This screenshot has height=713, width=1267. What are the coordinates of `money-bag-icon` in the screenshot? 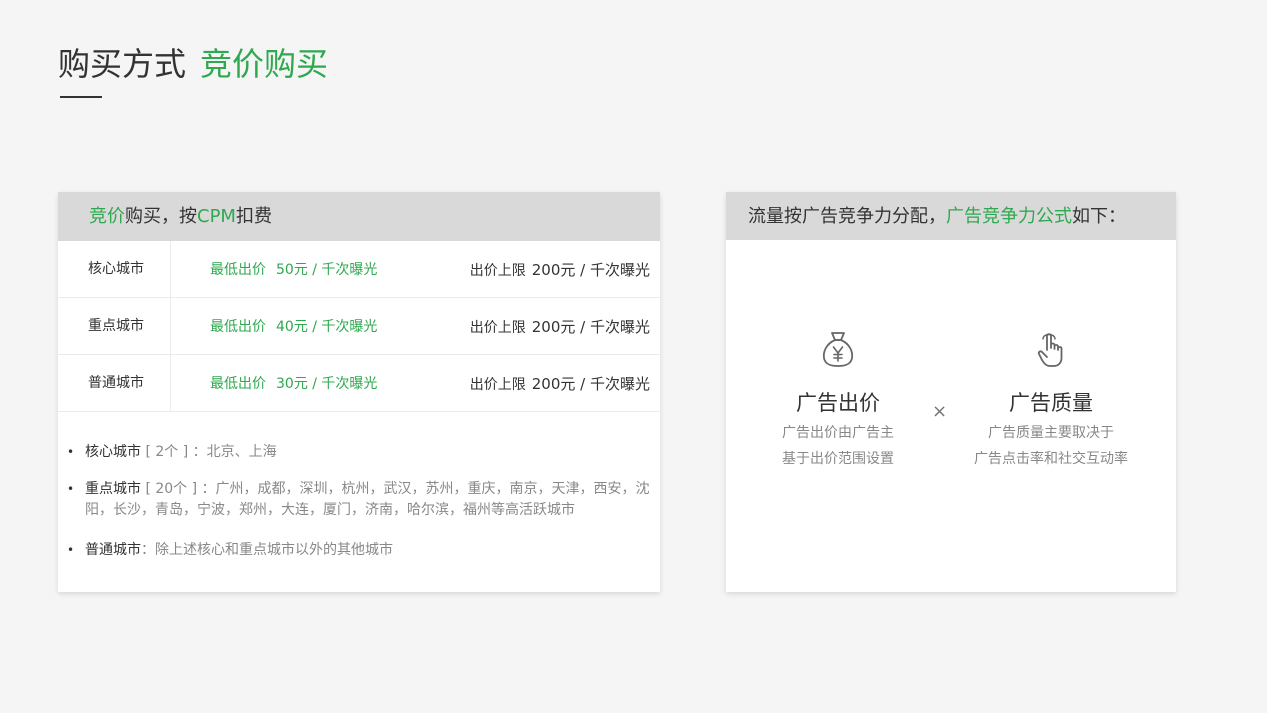 It's located at (838, 349).